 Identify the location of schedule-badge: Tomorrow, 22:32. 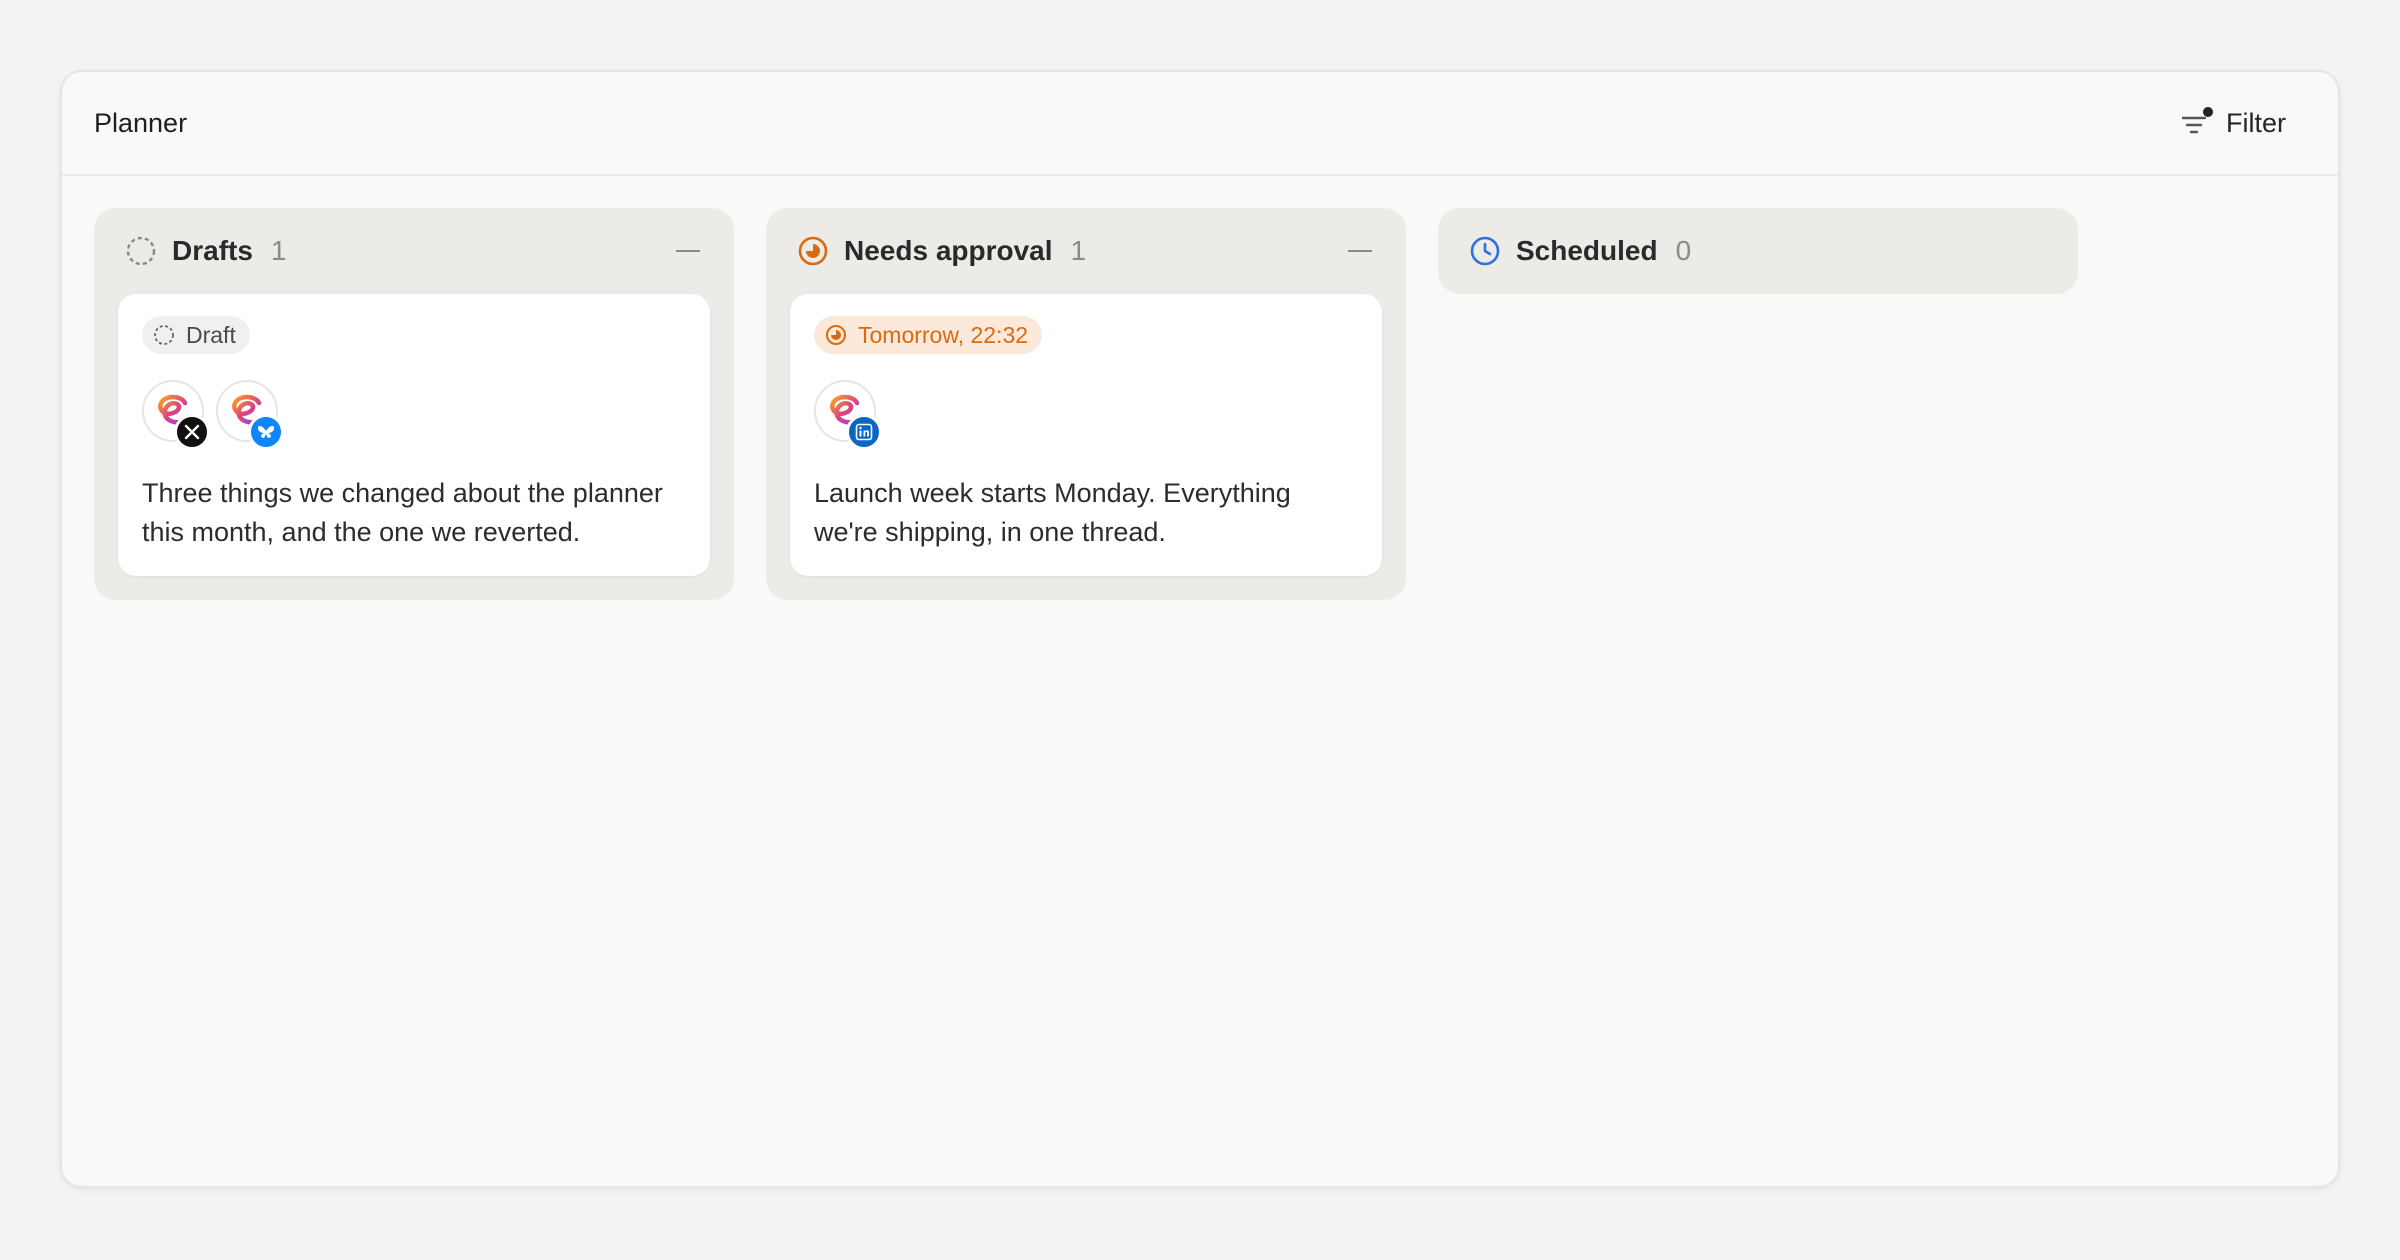
(928, 335).